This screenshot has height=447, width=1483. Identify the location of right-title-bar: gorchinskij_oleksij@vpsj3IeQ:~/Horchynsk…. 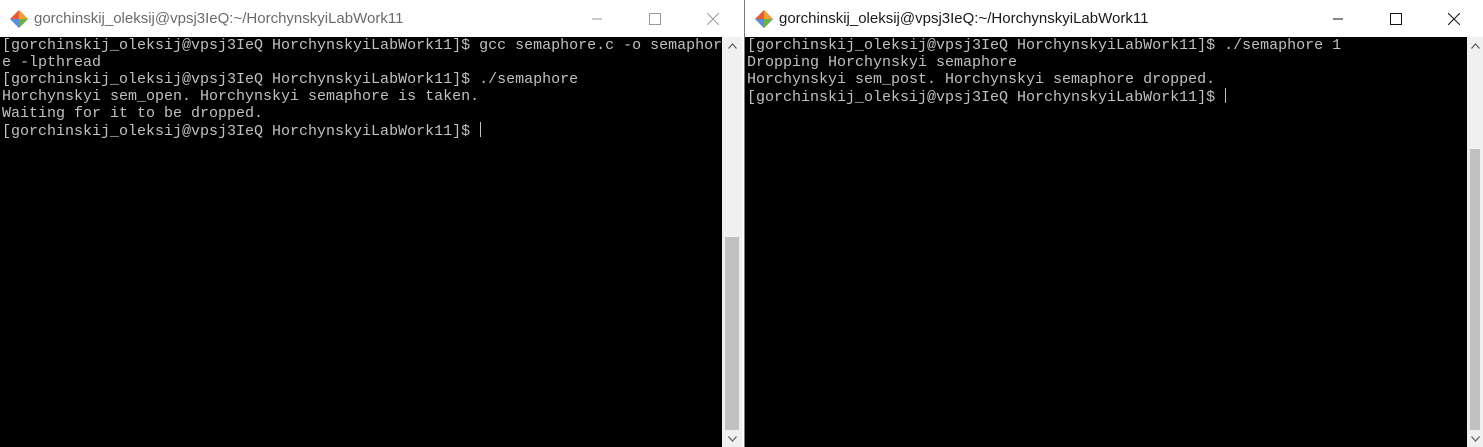
(1114, 18).